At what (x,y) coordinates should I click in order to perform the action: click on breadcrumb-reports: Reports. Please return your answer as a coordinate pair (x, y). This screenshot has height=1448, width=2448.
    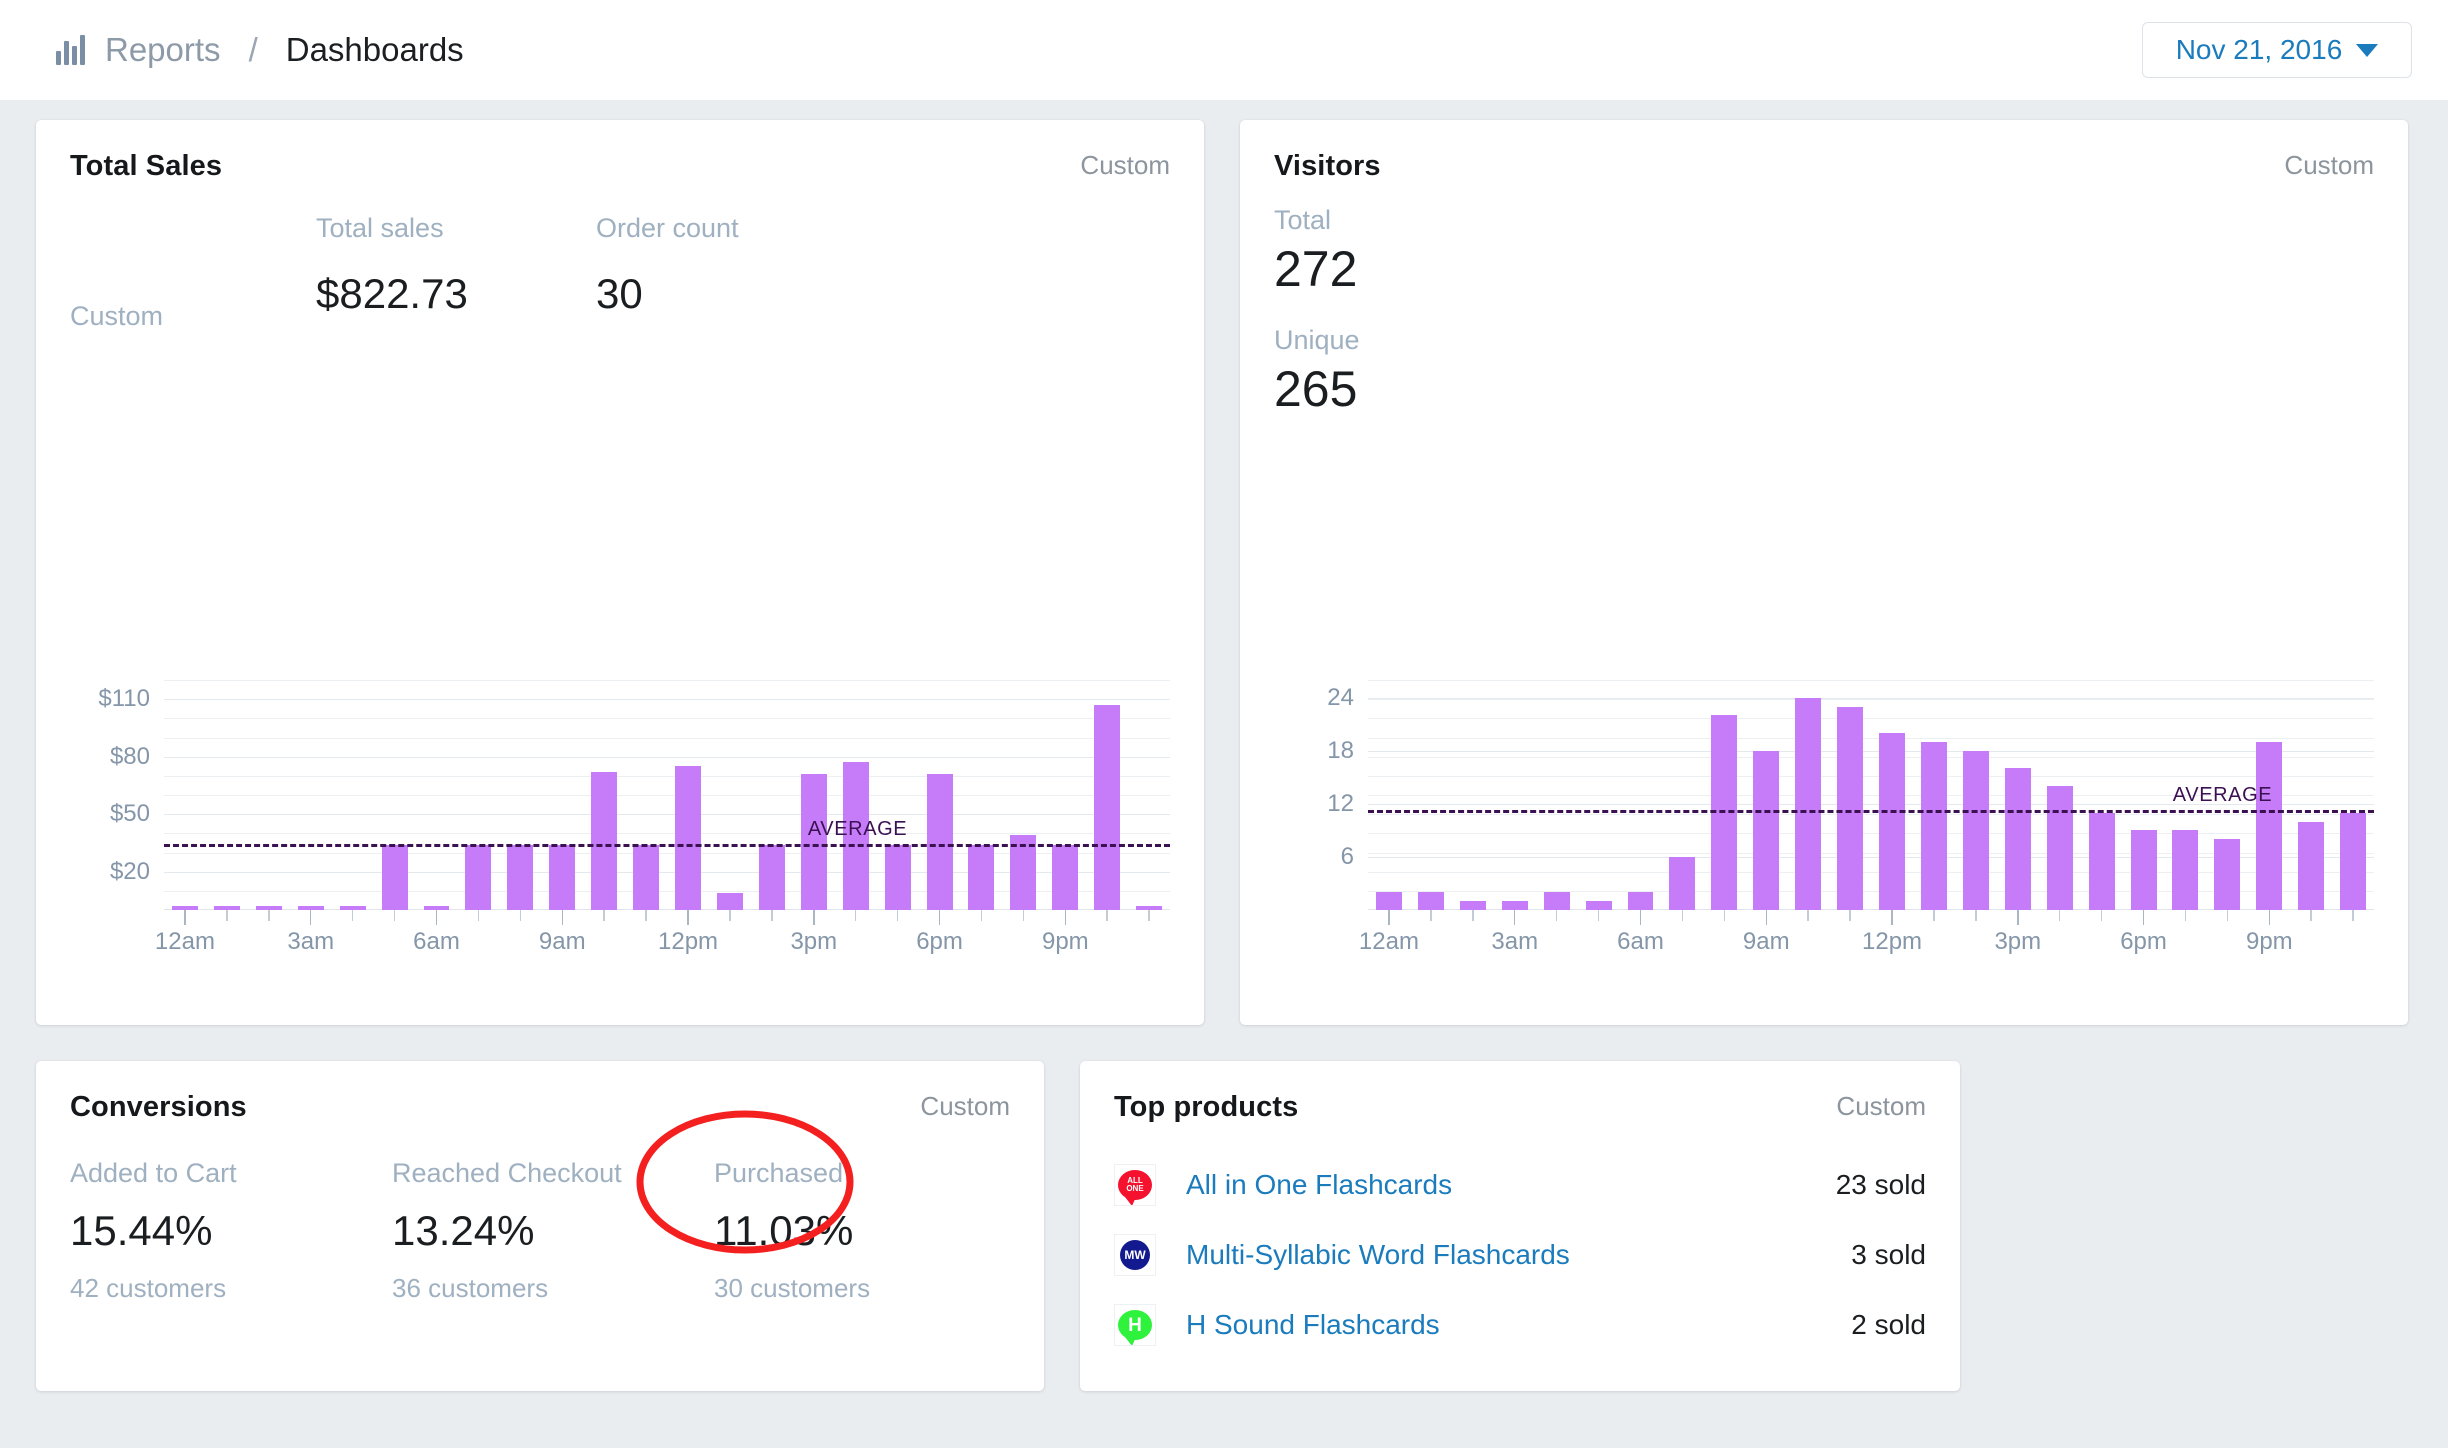
    Looking at the image, I should click on (163, 50).